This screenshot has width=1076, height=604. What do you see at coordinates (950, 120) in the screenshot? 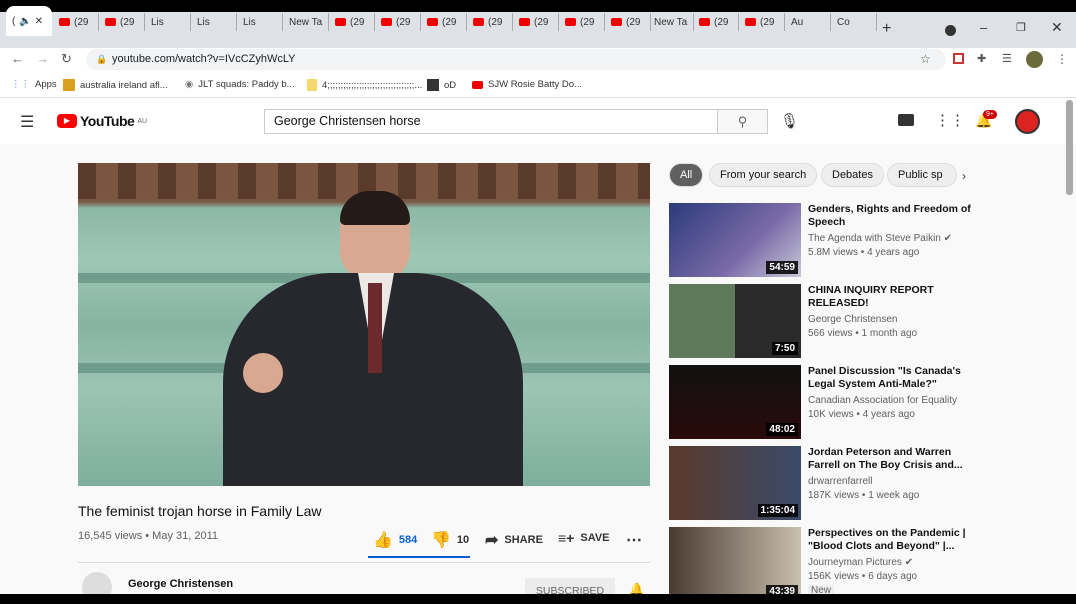
I see `apps-icon: ⋮⋮` at bounding box center [950, 120].